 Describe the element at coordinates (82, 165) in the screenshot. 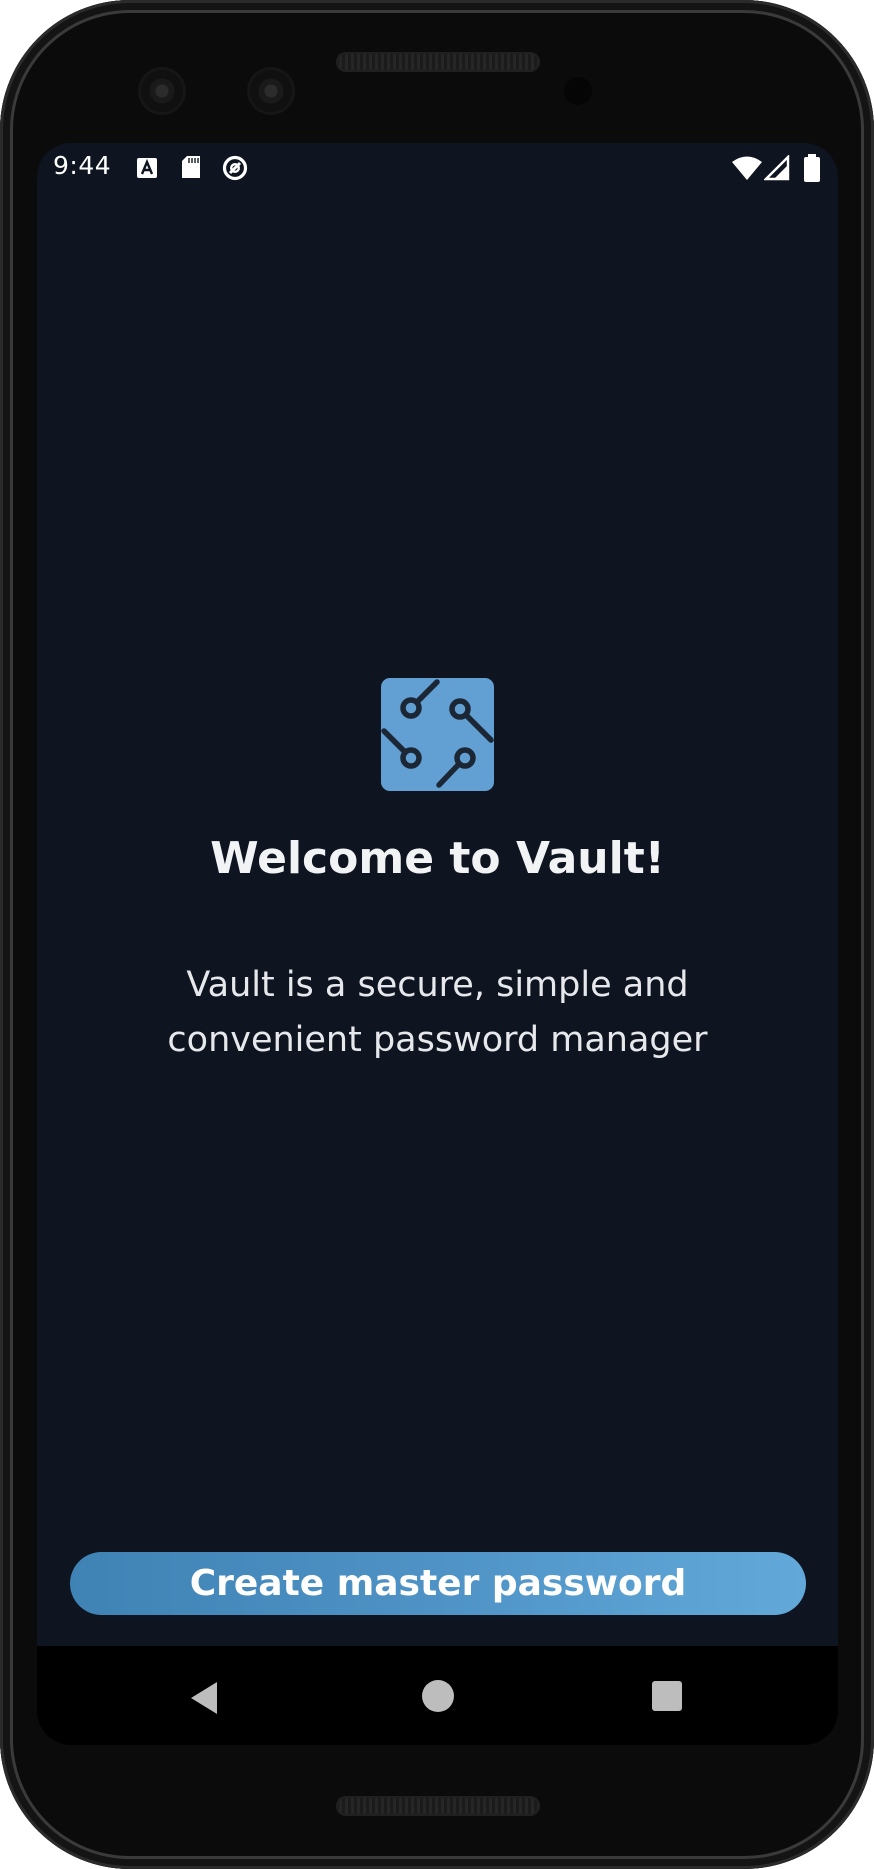

I see `status-time: 9:44` at that location.